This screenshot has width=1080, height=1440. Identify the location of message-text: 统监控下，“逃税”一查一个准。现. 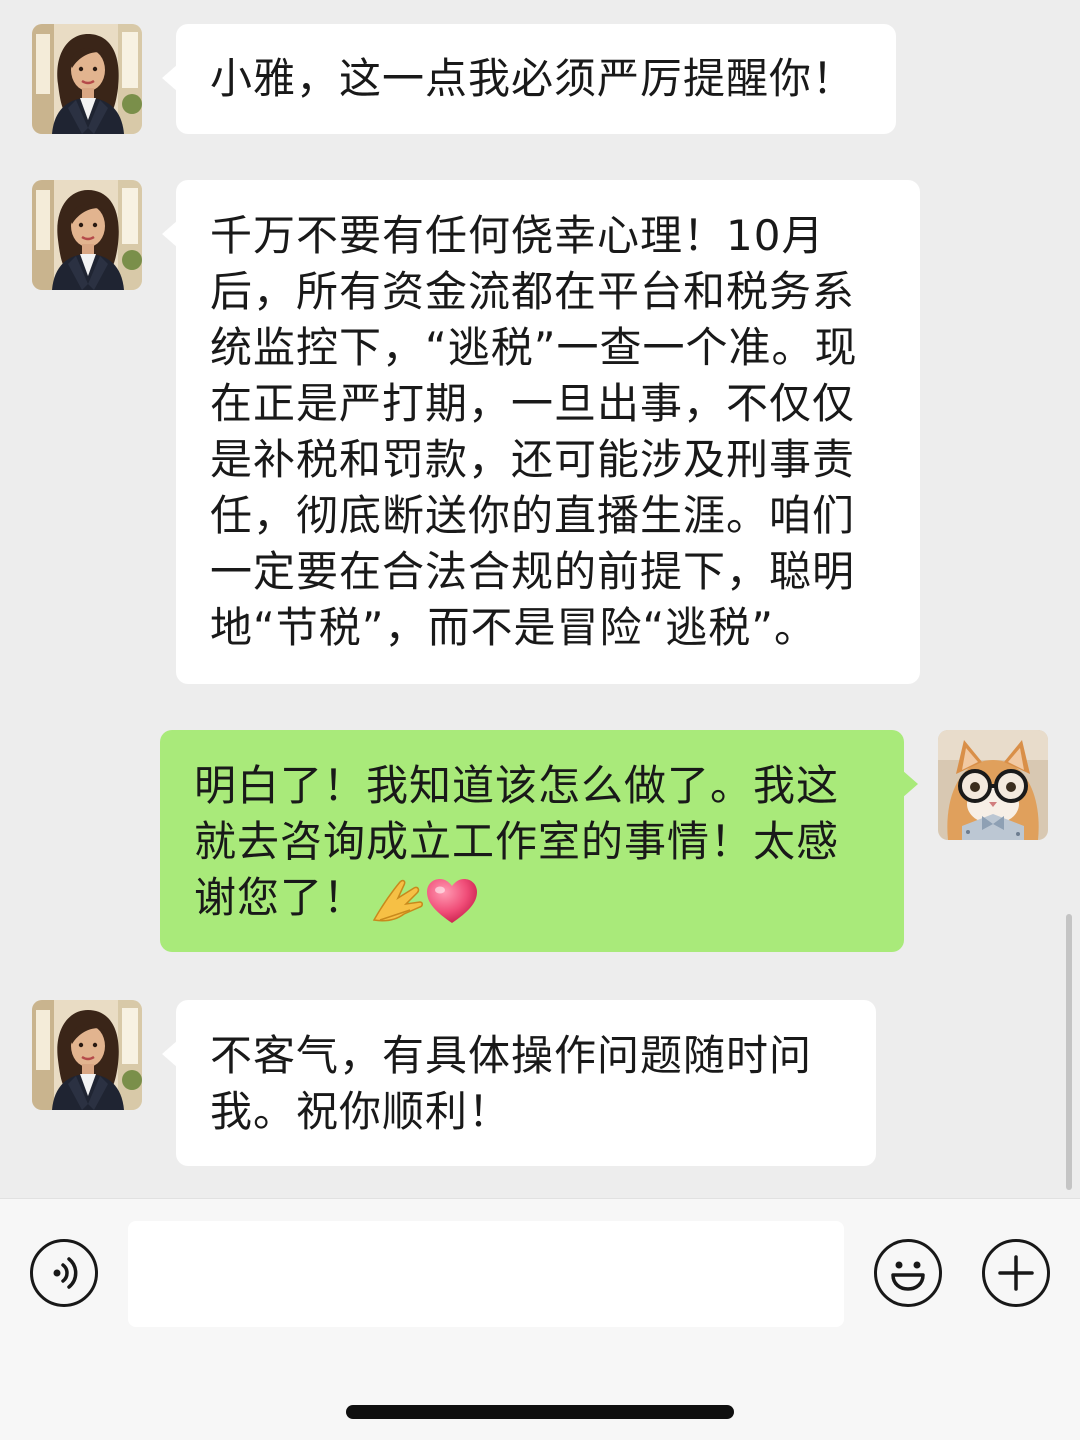
(534, 347).